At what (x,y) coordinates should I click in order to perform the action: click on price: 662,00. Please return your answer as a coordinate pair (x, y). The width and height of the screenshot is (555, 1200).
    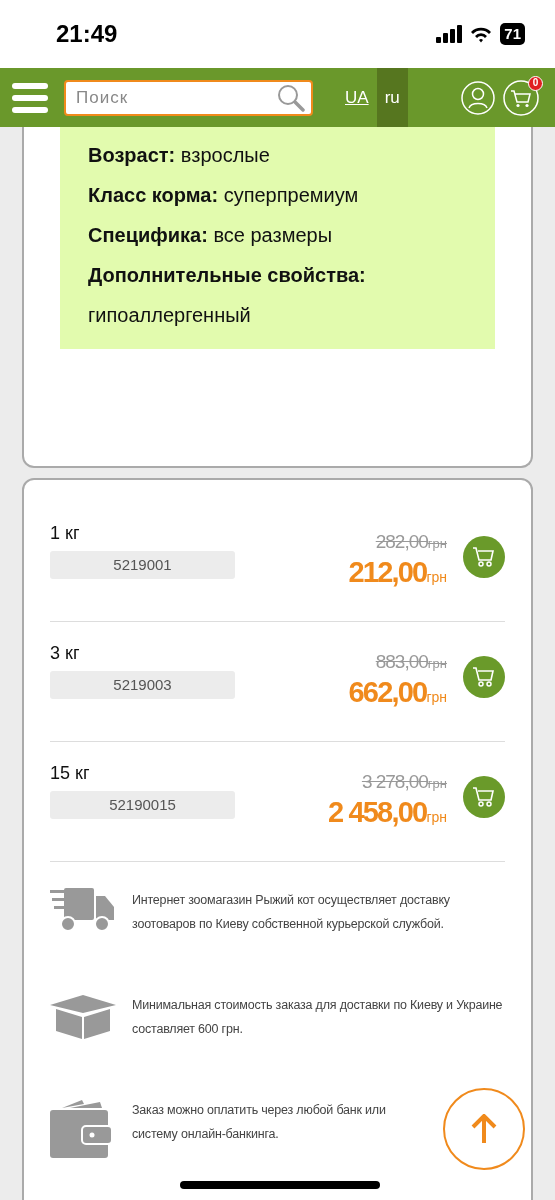
    Looking at the image, I should click on (387, 691).